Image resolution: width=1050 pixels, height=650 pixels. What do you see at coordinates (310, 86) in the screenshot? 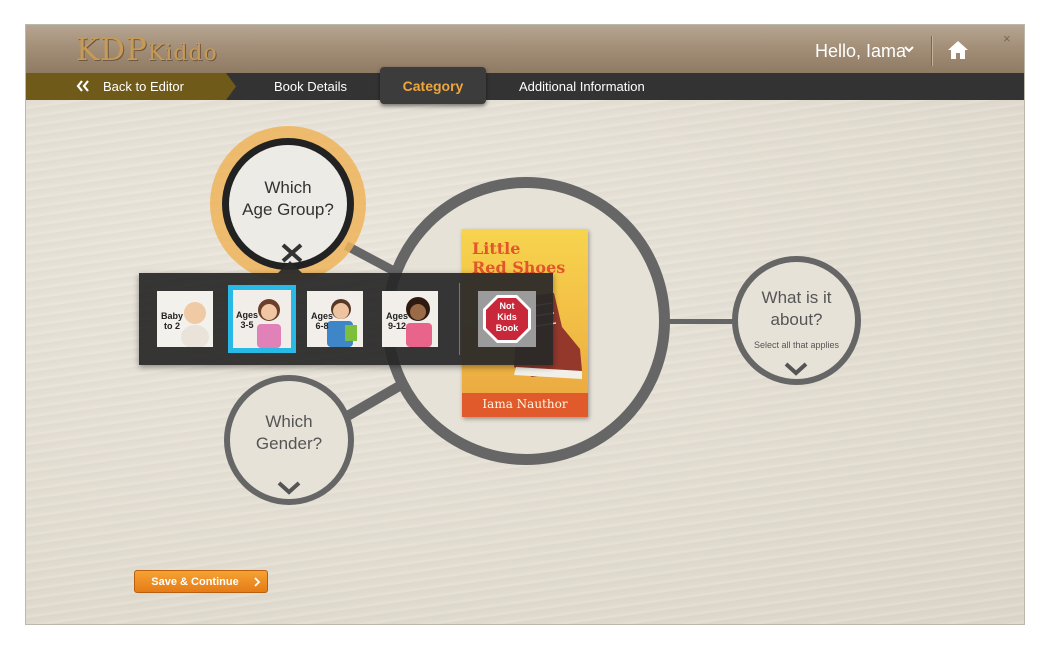
I see `tab-book-details: Book Details` at bounding box center [310, 86].